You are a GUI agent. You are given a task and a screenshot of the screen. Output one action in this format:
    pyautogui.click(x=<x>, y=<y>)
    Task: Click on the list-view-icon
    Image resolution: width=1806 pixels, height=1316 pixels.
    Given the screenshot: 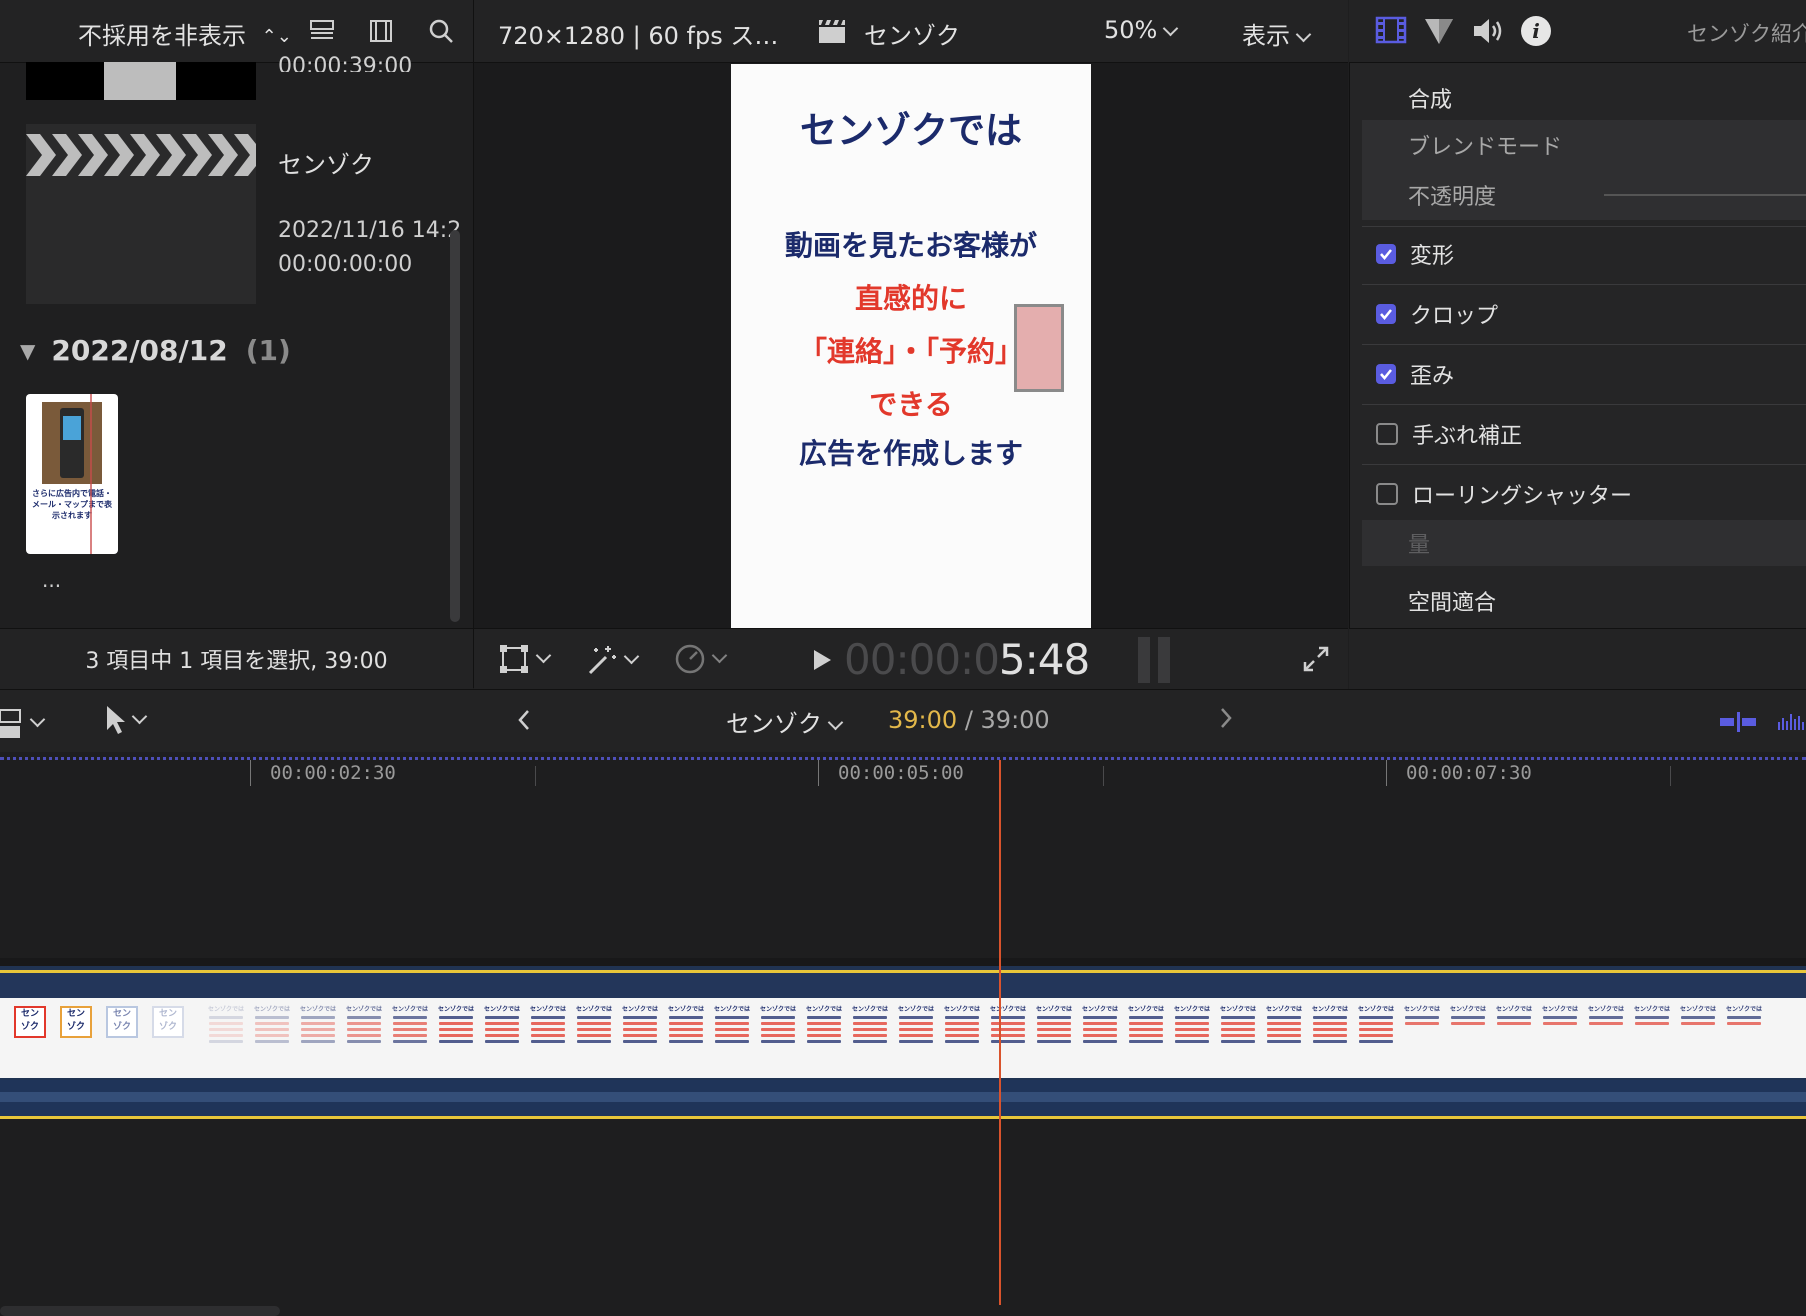 What is the action you would take?
    pyautogui.click(x=322, y=31)
    